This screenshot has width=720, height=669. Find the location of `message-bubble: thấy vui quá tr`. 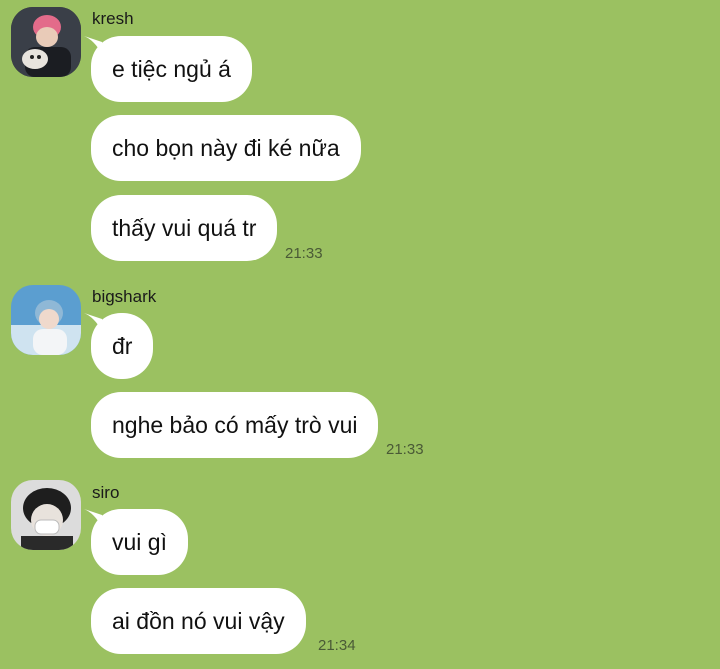

message-bubble: thấy vui quá tr is located at coordinates (184, 228).